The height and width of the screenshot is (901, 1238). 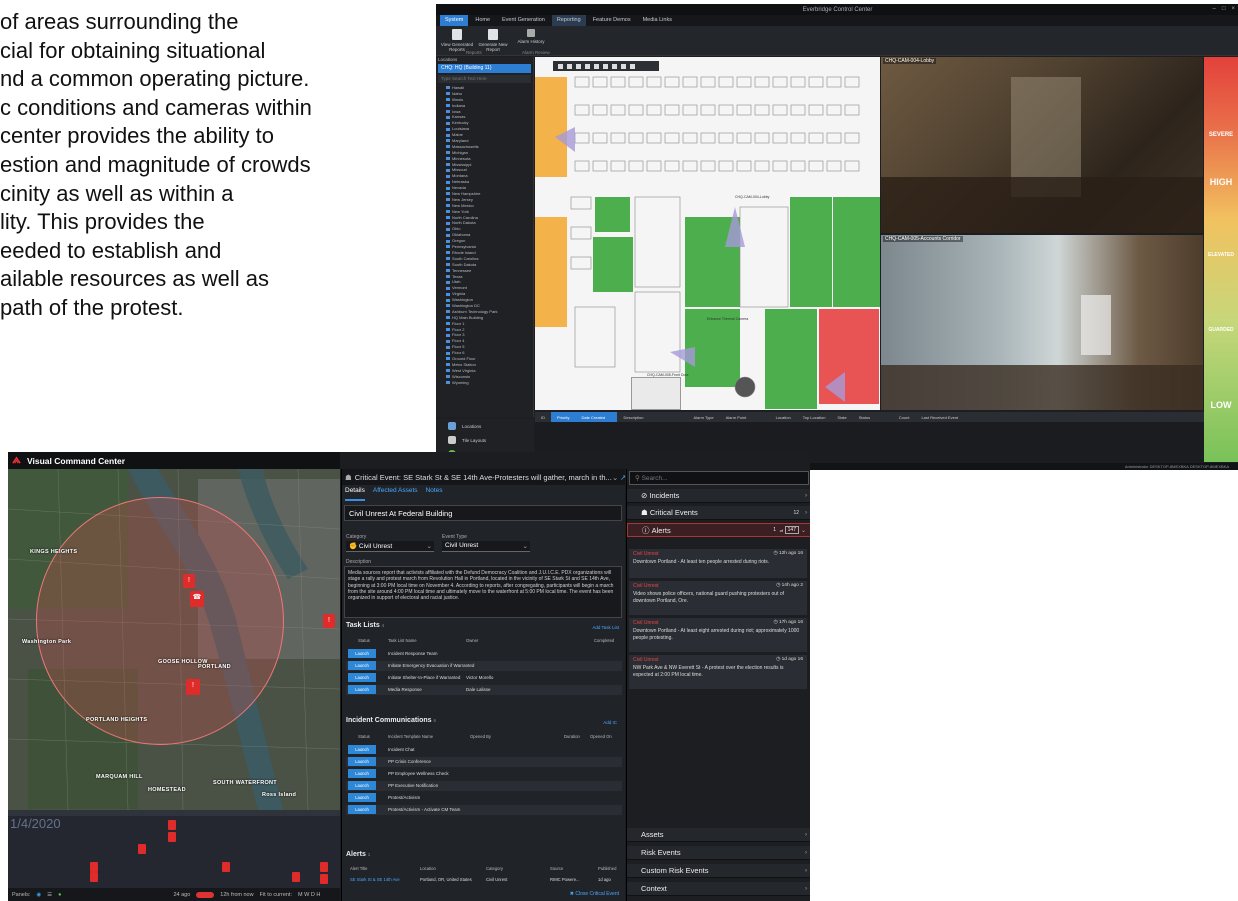 I want to click on alert-title-link: SE Stark St & SE 14th Ave, so click(x=375, y=879).